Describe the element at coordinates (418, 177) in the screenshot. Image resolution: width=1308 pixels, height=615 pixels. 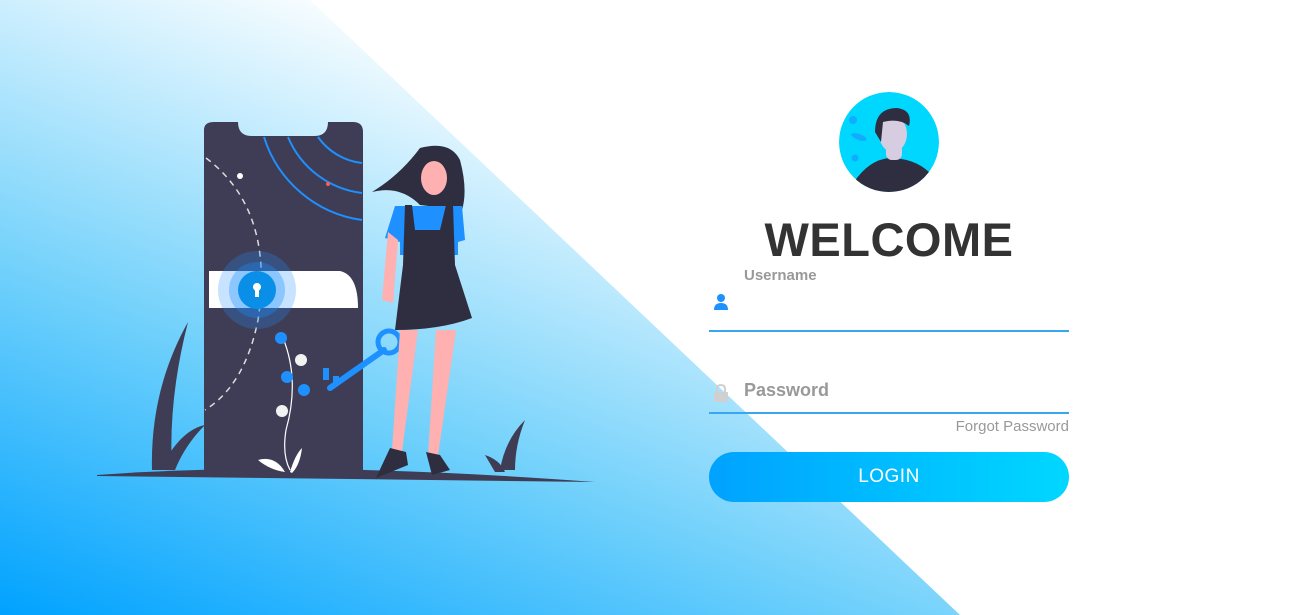
I see `girl-hair` at that location.